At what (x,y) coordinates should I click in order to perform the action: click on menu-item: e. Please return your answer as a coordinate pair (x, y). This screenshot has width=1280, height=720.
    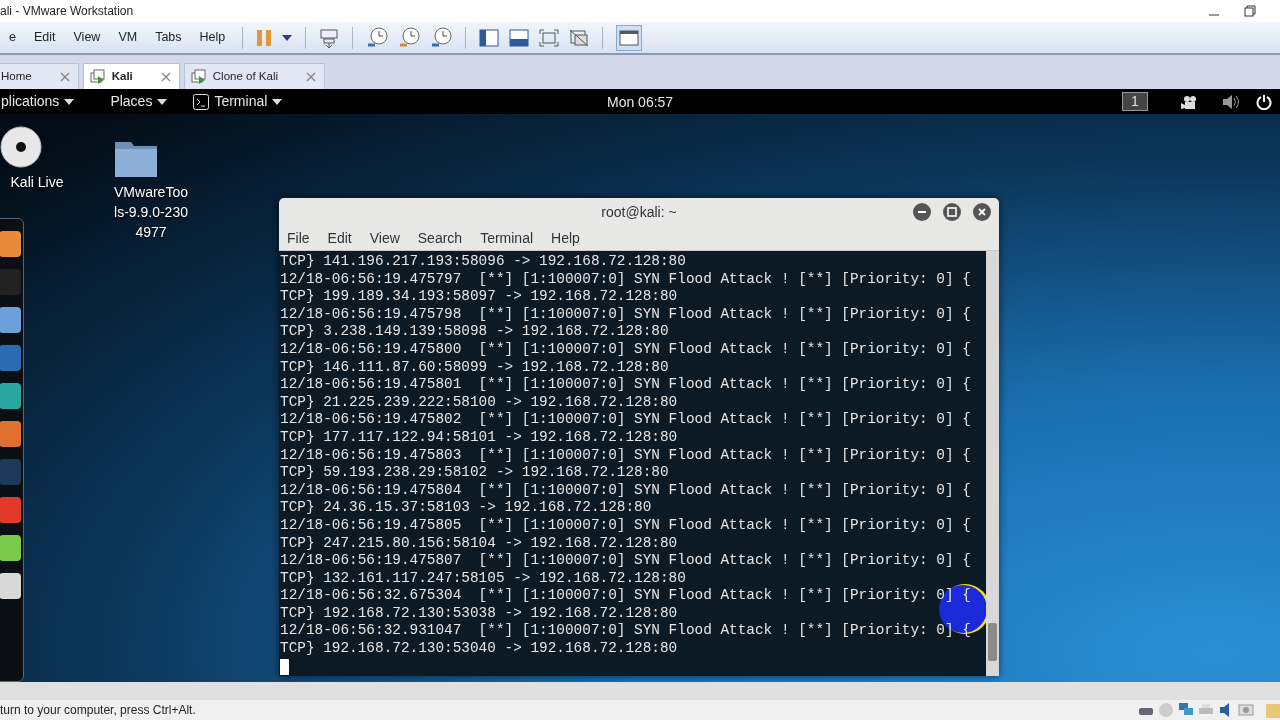
    Looking at the image, I should click on (12, 37).